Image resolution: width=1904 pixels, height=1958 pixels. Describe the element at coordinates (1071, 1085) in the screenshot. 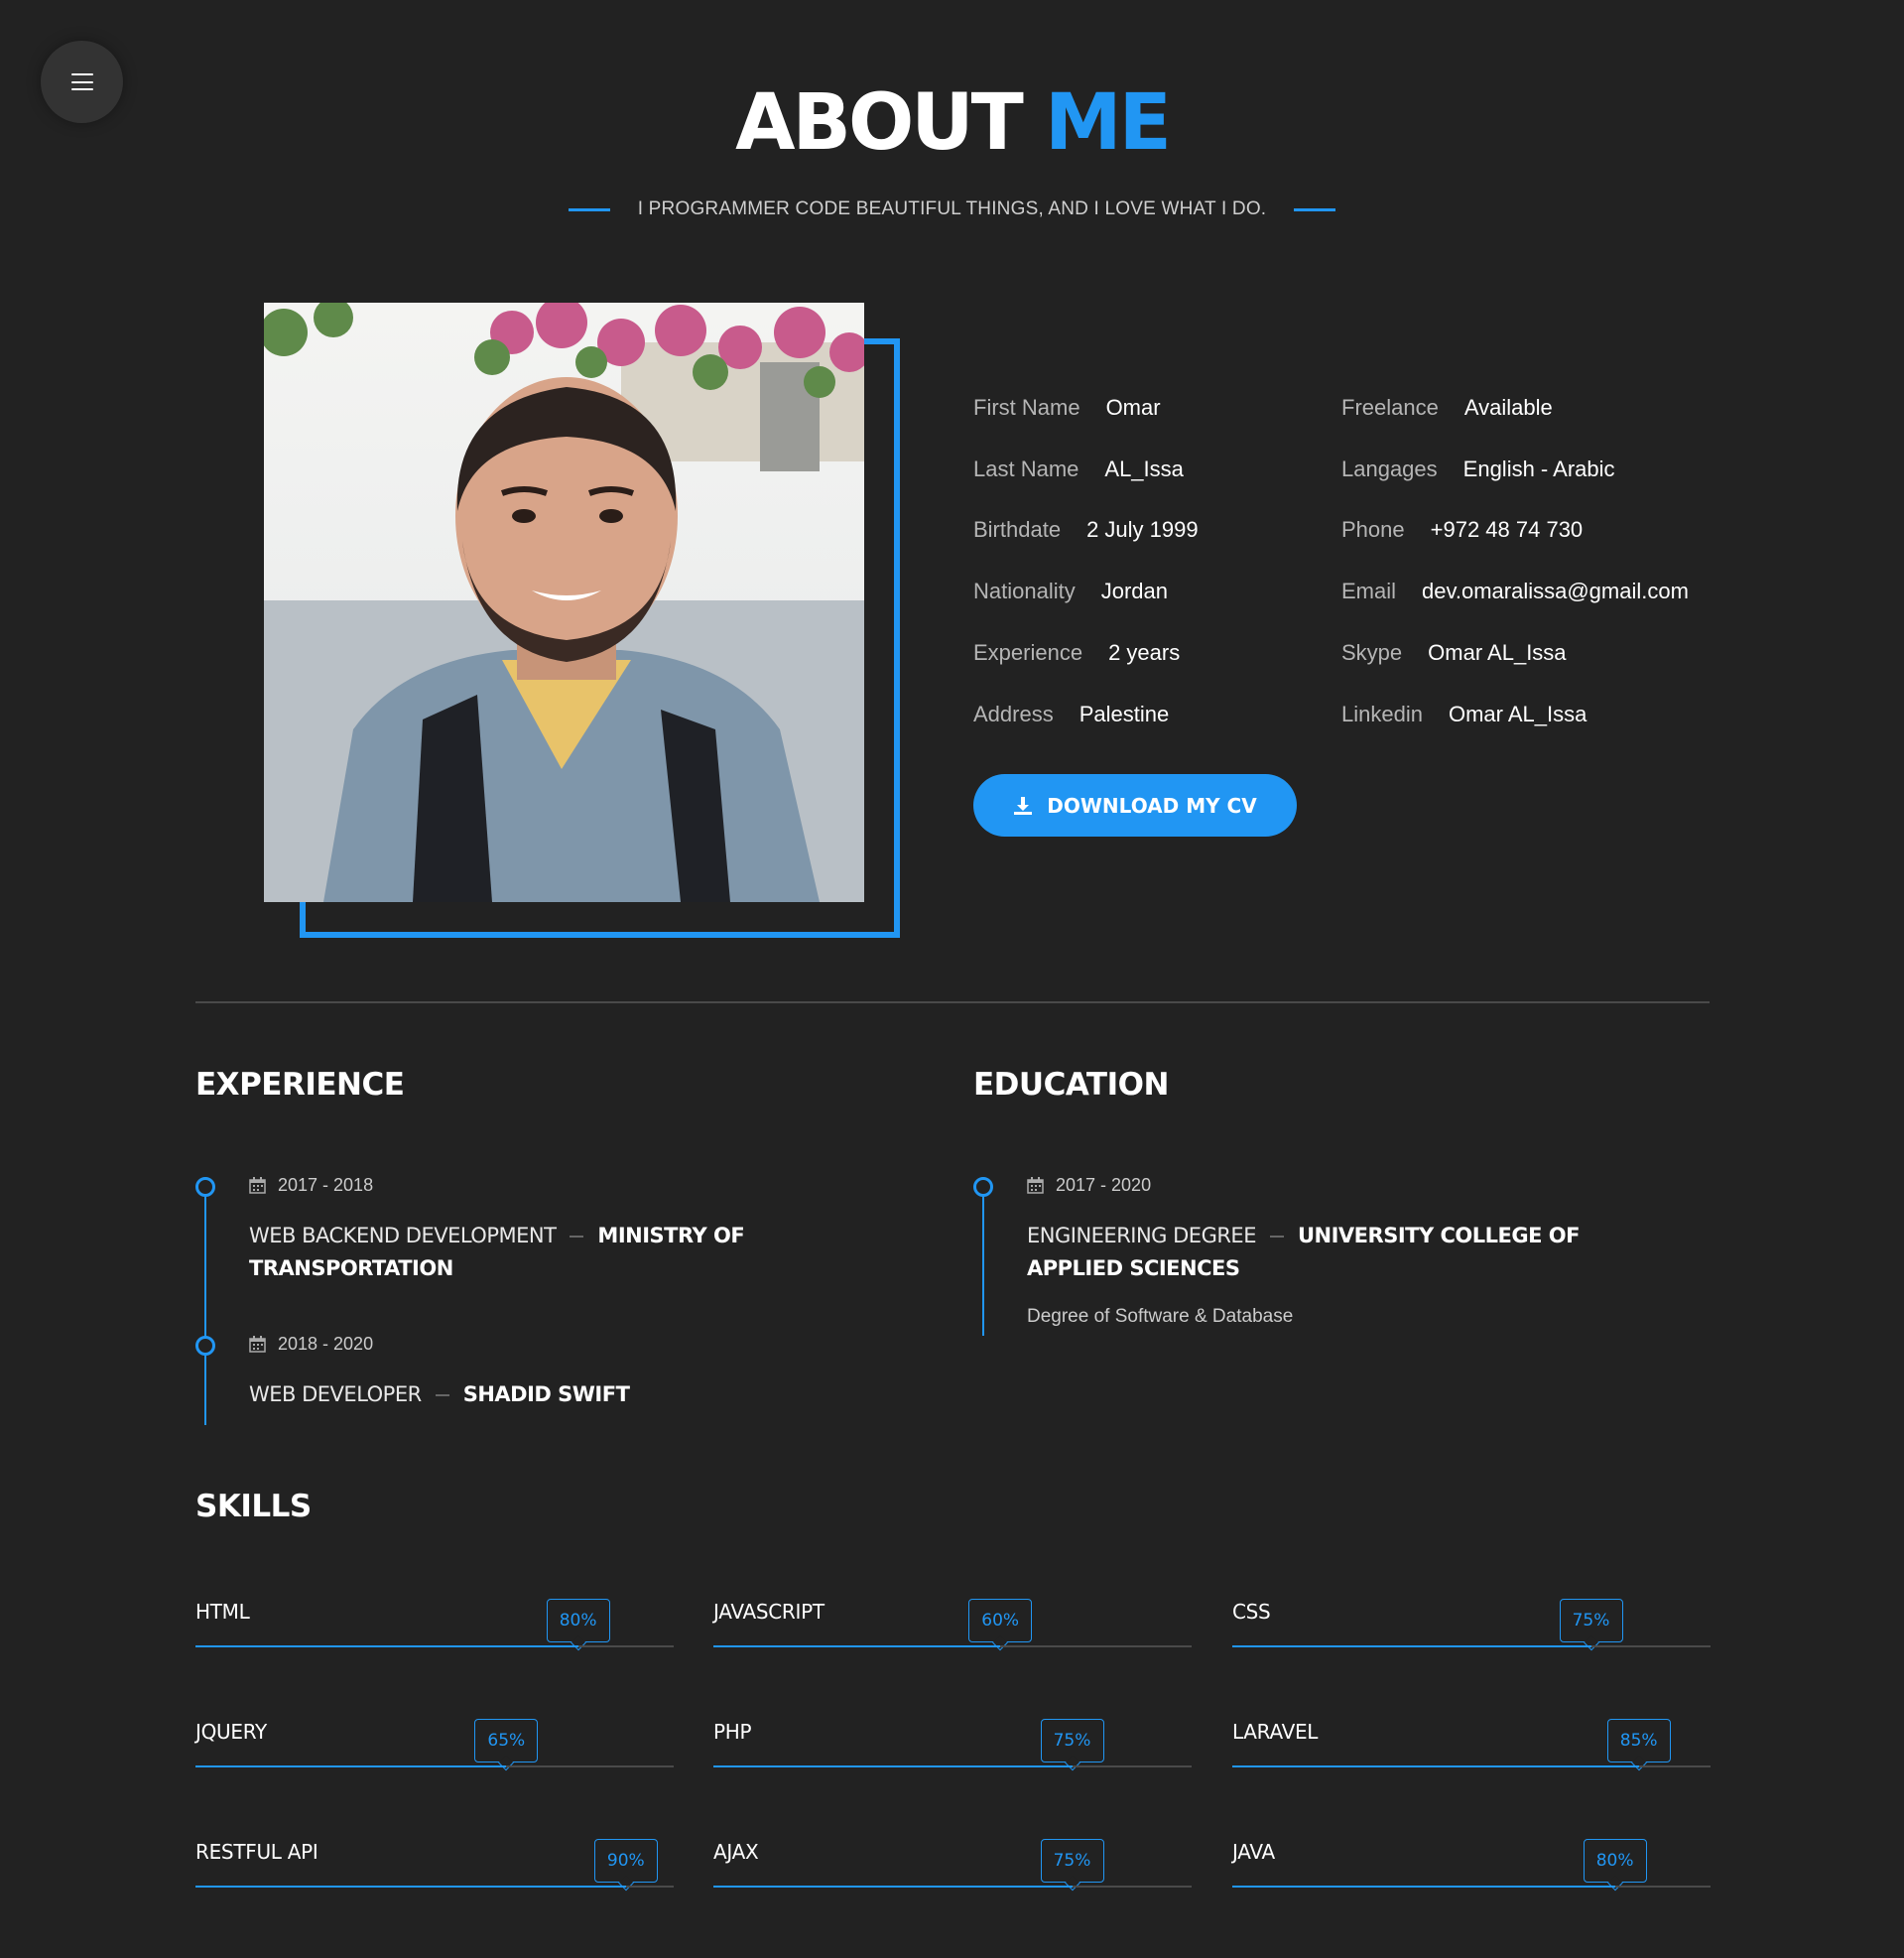

I see `education-title: EDUCATION` at that location.